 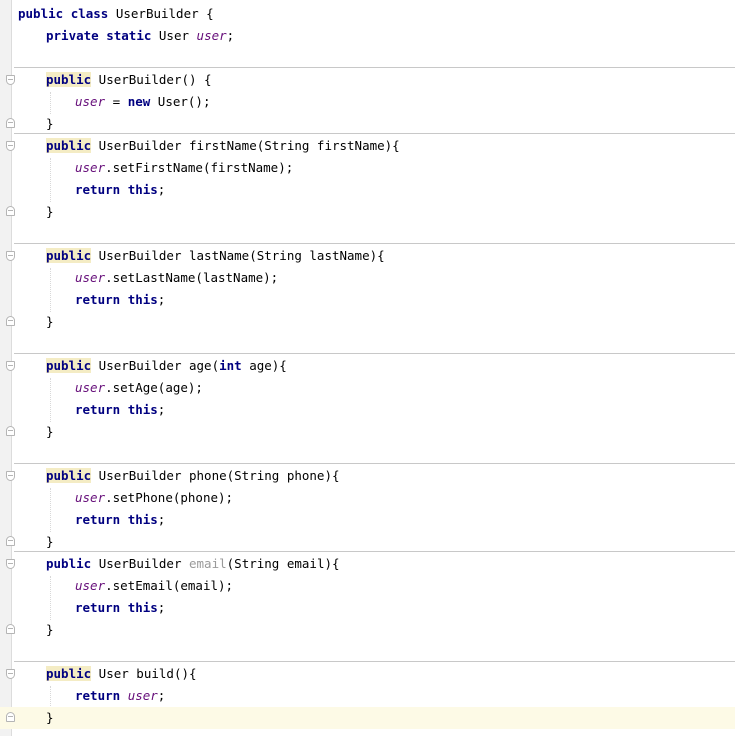 I want to click on code-text: (String email){, so click(x=283, y=563).